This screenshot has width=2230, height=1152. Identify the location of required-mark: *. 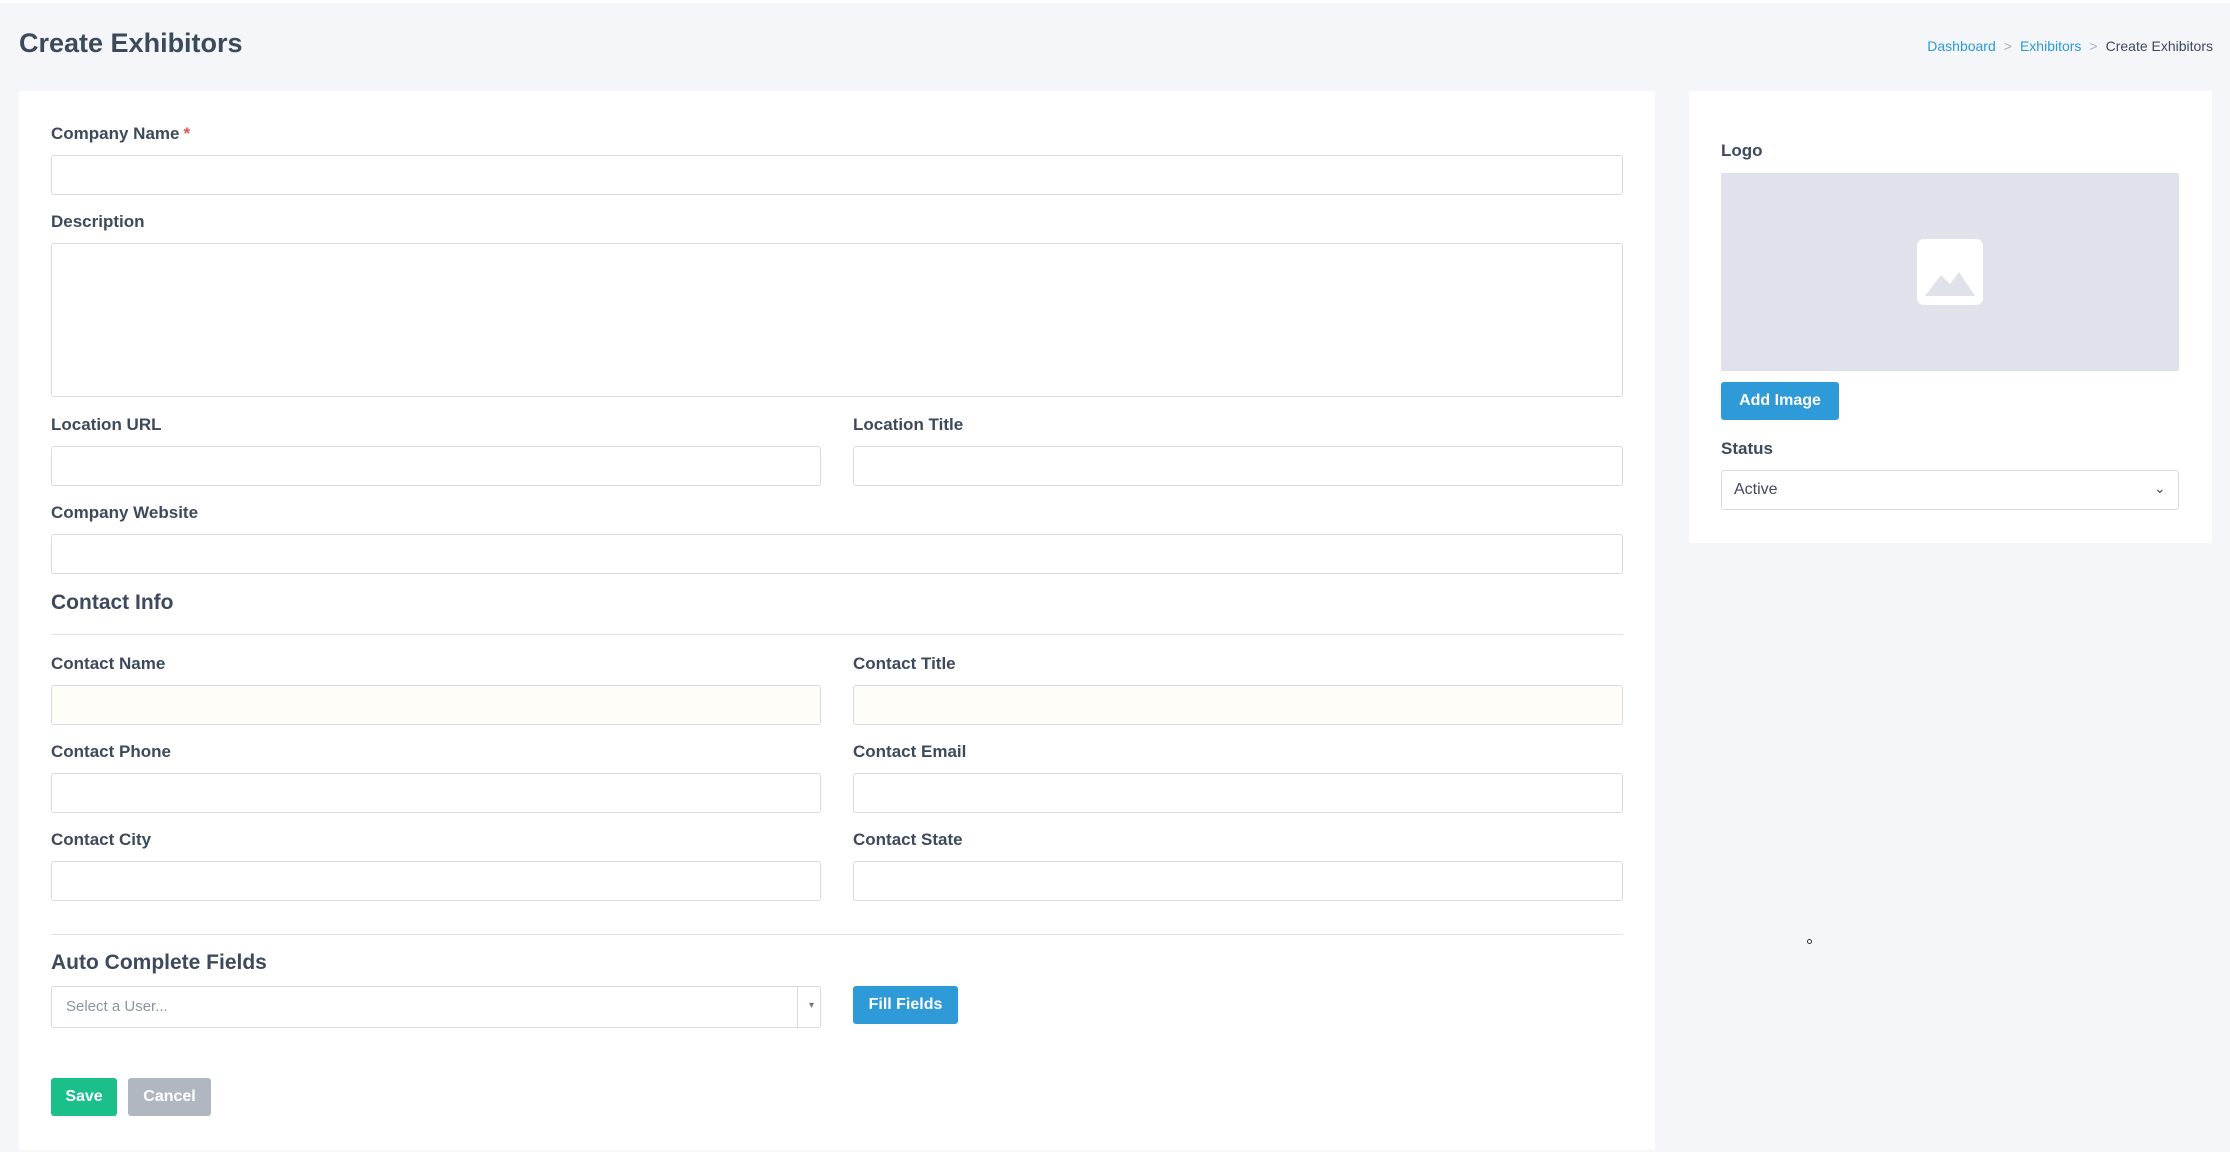
(187, 133).